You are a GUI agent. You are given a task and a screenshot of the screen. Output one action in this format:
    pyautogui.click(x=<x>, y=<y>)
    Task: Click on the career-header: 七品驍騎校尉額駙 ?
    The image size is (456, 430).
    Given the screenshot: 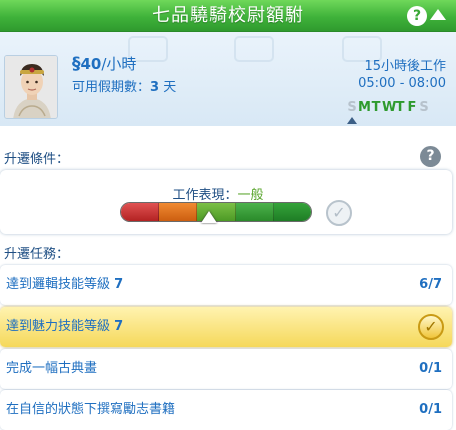 What is the action you would take?
    pyautogui.click(x=228, y=16)
    